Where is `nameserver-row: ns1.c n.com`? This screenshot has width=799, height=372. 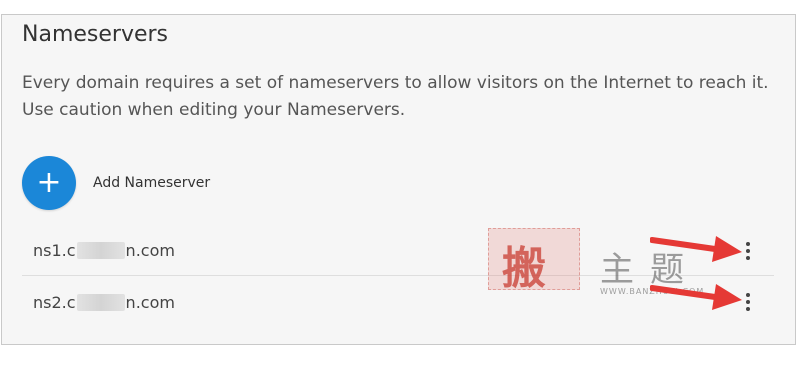
nameserver-row: ns1.c n.com is located at coordinates (398, 251).